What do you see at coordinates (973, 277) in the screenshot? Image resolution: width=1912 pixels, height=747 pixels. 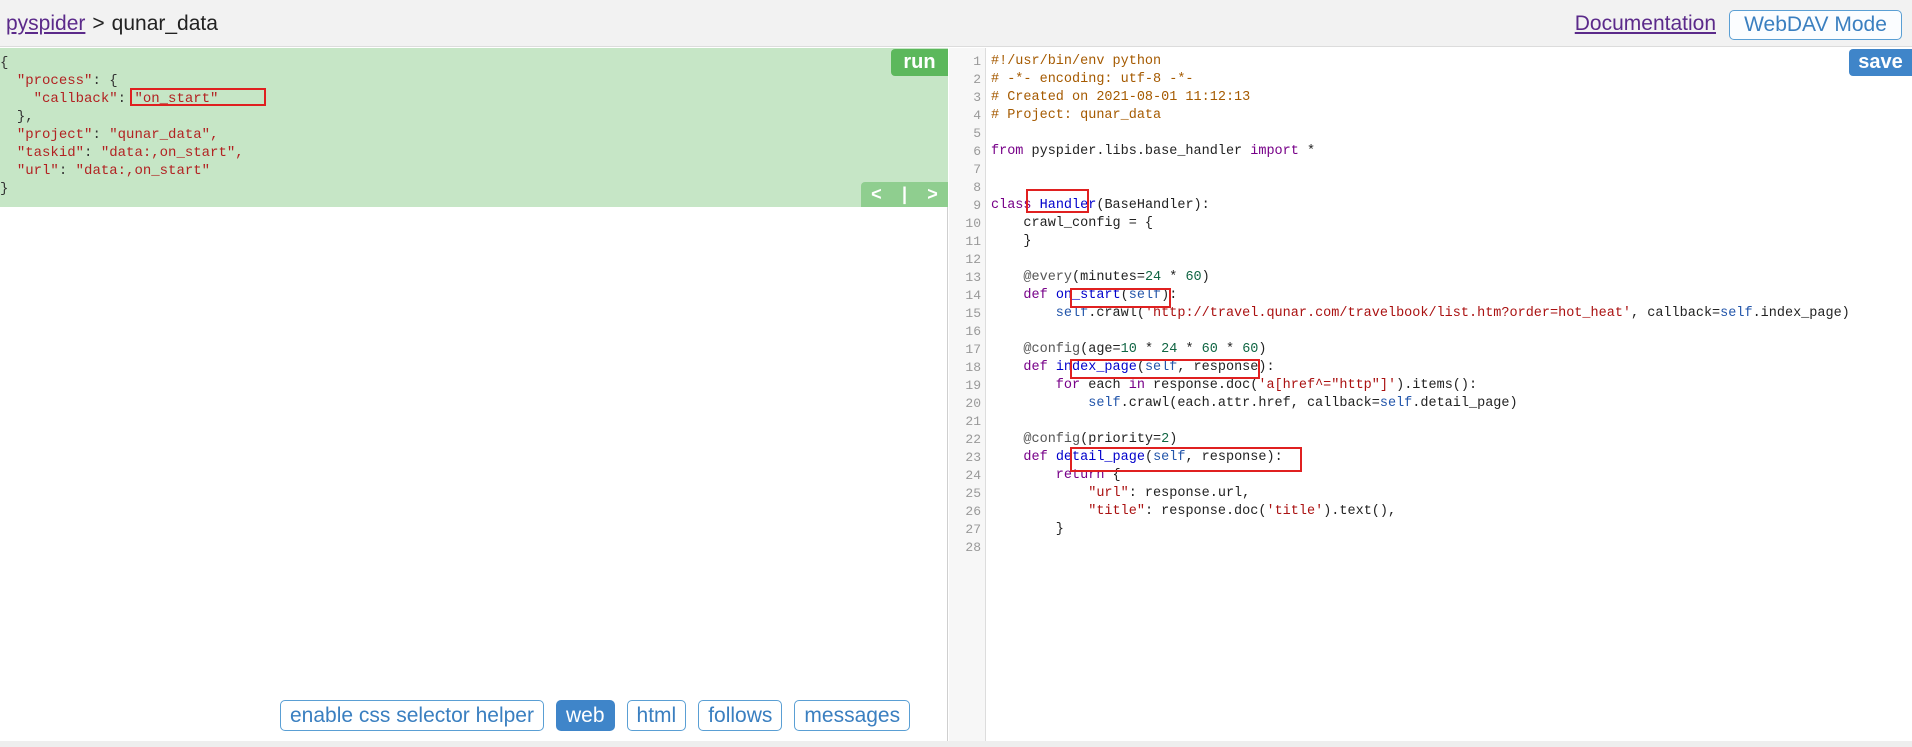 I see `line-number: 13` at bounding box center [973, 277].